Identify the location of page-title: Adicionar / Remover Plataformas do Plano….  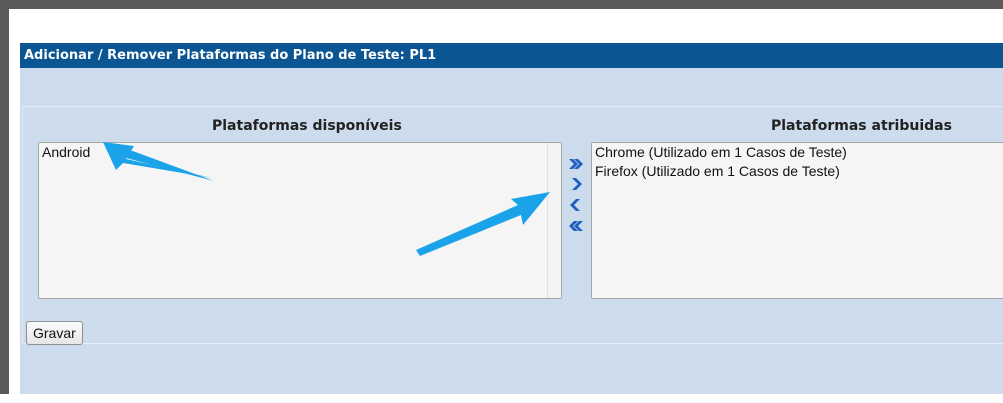
(511, 55).